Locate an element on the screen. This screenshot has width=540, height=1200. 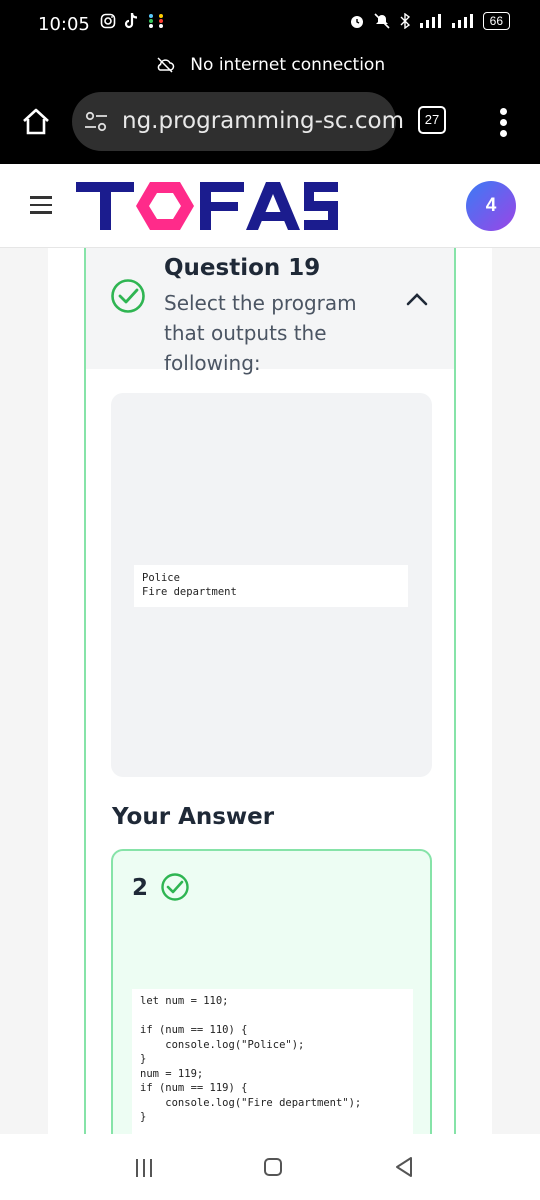
your-answer-heading: Your Answer is located at coordinates (193, 817).